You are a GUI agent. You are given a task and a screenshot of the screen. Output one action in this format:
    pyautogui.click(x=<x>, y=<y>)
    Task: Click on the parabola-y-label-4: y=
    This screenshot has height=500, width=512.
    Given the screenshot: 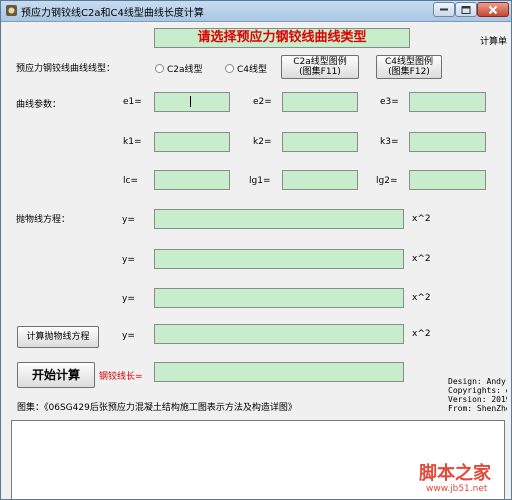 What is the action you would take?
    pyautogui.click(x=128, y=336)
    